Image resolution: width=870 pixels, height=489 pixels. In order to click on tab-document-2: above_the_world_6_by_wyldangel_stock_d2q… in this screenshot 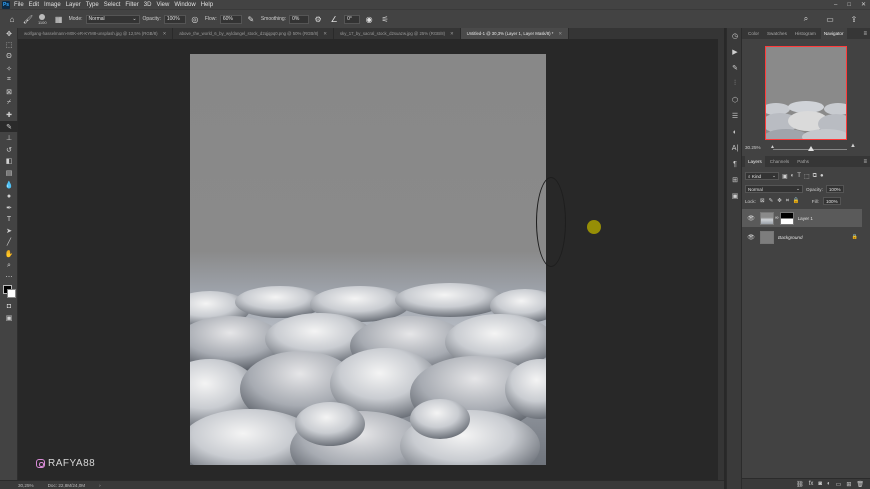, I will do `click(253, 33)`.